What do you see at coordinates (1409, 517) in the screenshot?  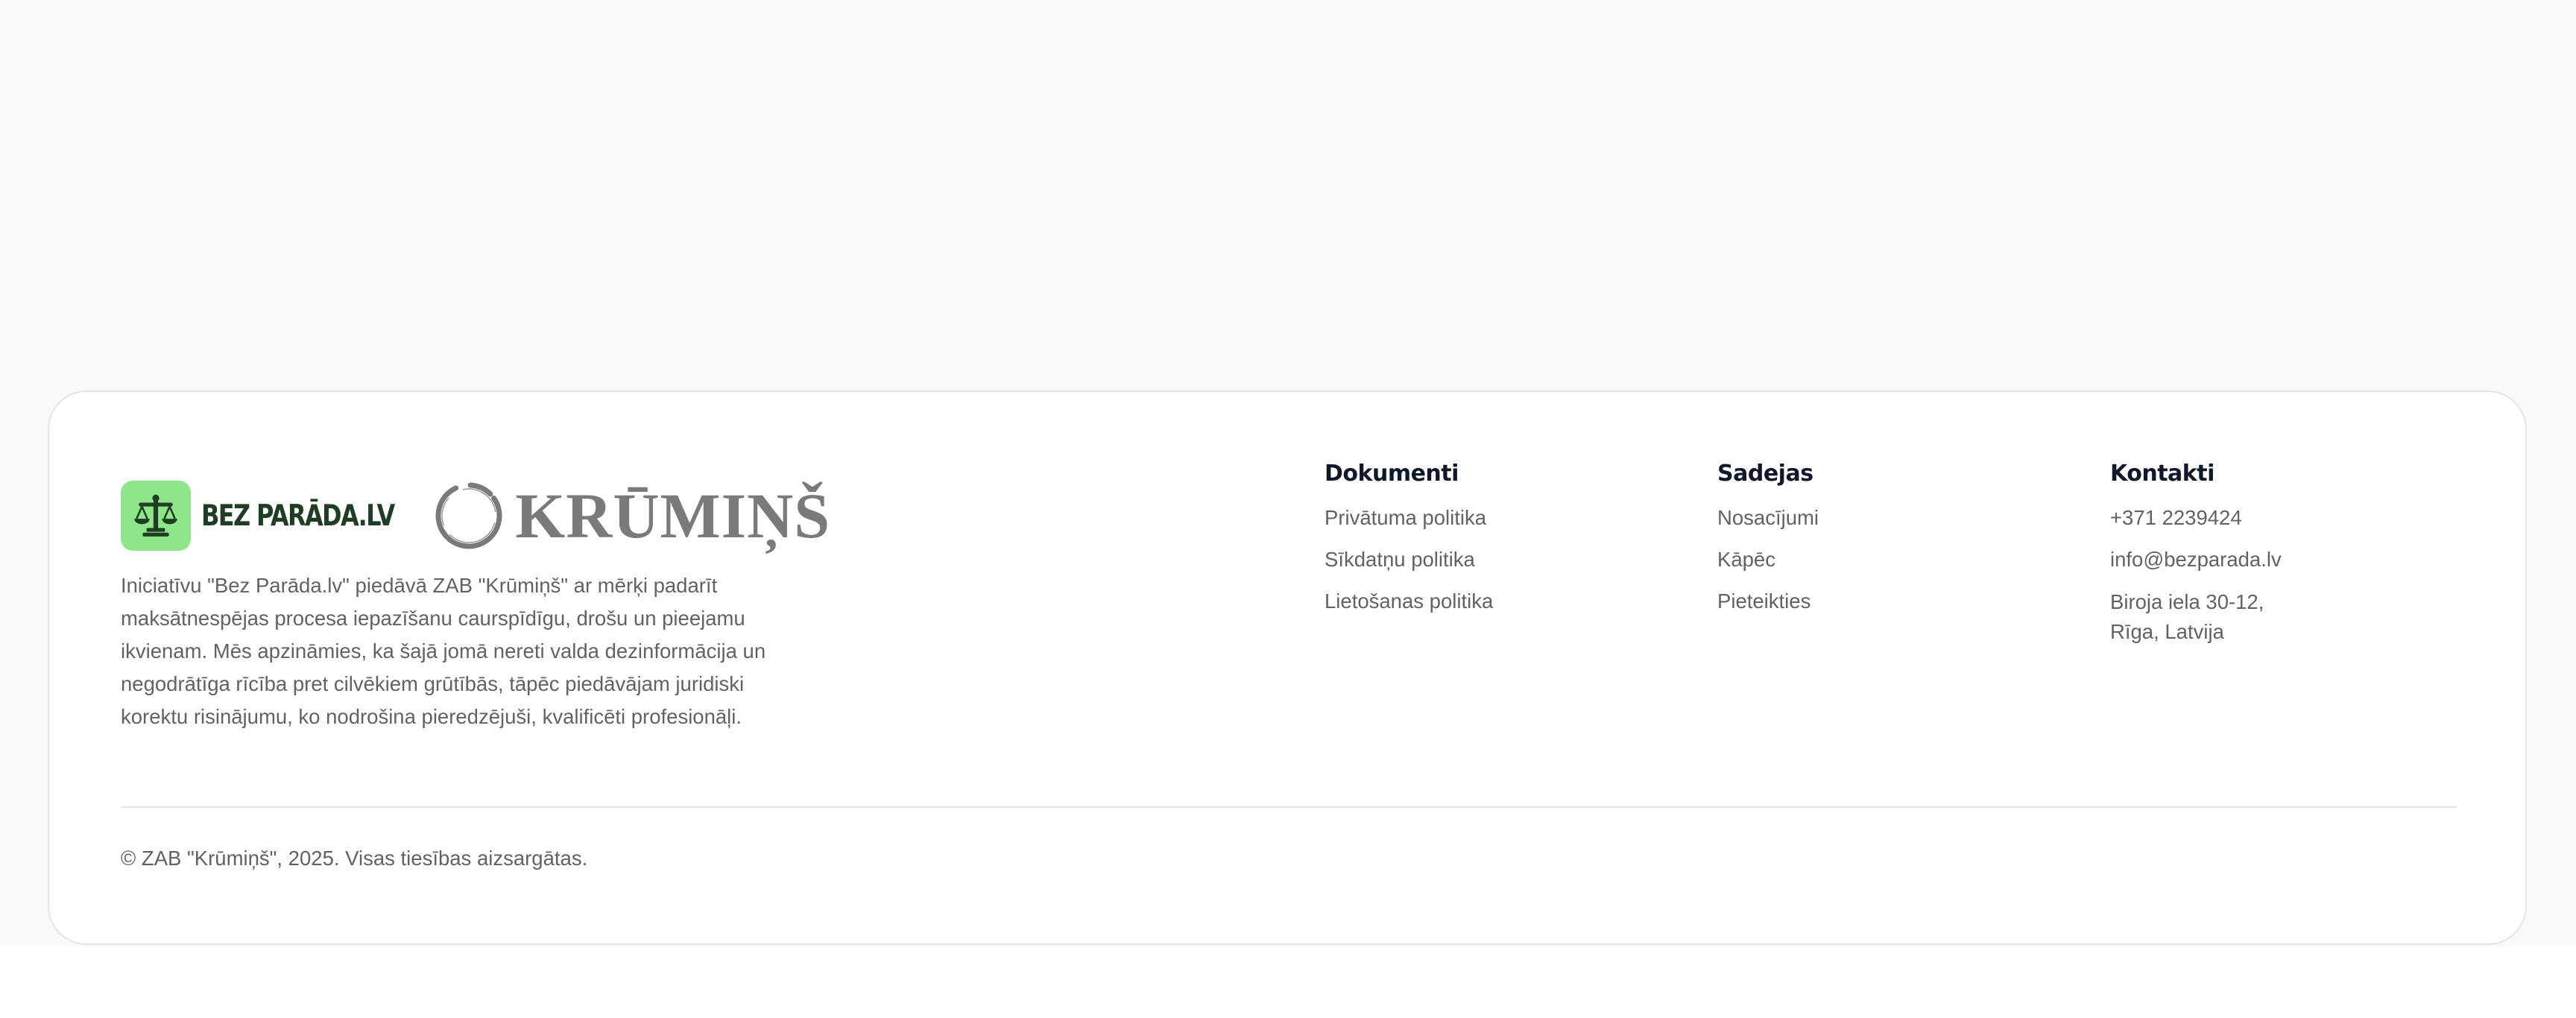 I see `link-privacy-policy: Privātuma politika` at bounding box center [1409, 517].